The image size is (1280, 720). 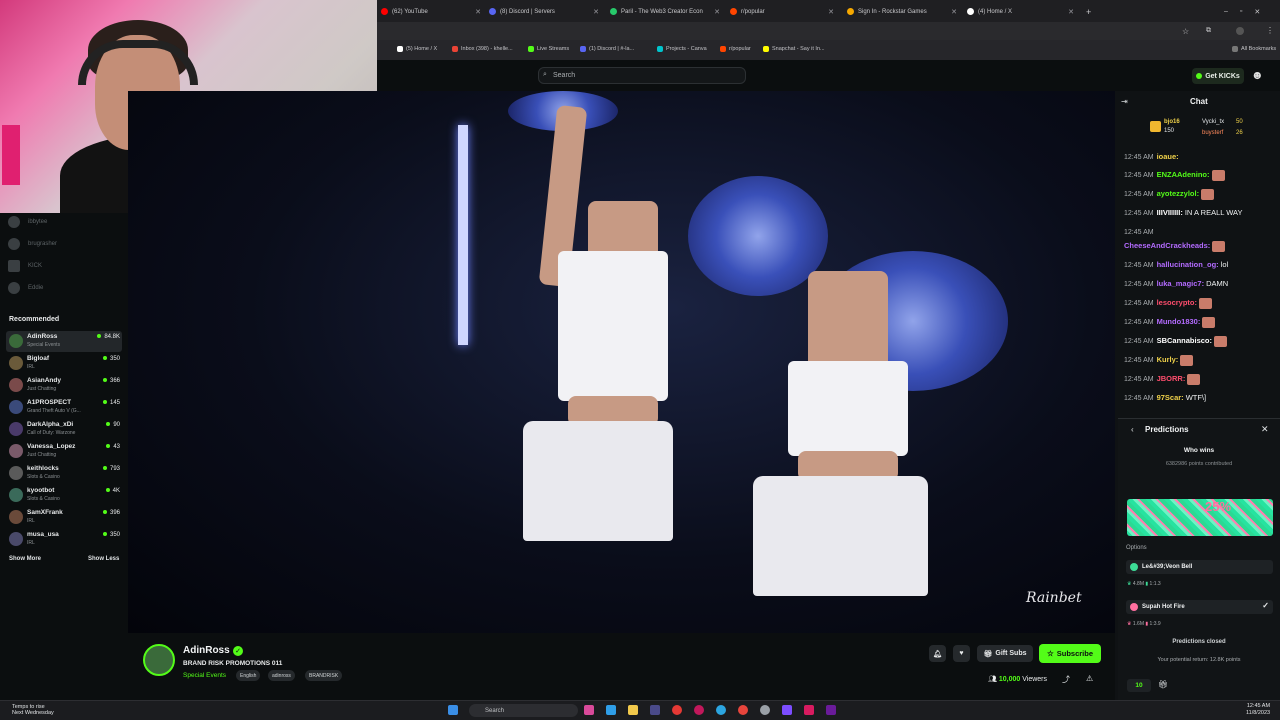 I want to click on pinned-user: bjo16, so click(x=1172, y=122).